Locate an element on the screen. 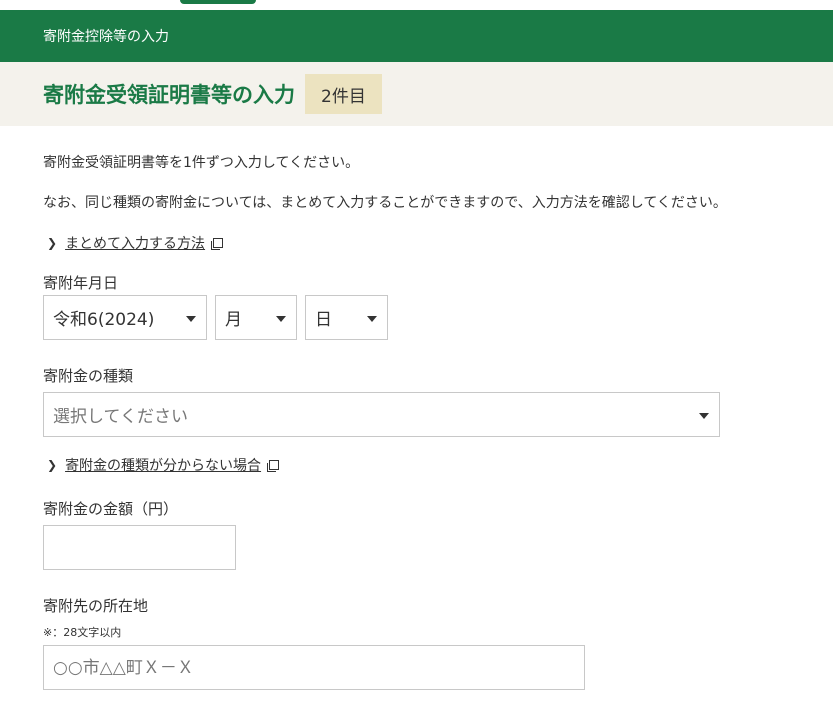 Image resolution: width=833 pixels, height=709 pixels. donation-type-help-link: ❯ 寄附金の種類が分からない場合 is located at coordinates (163, 465).